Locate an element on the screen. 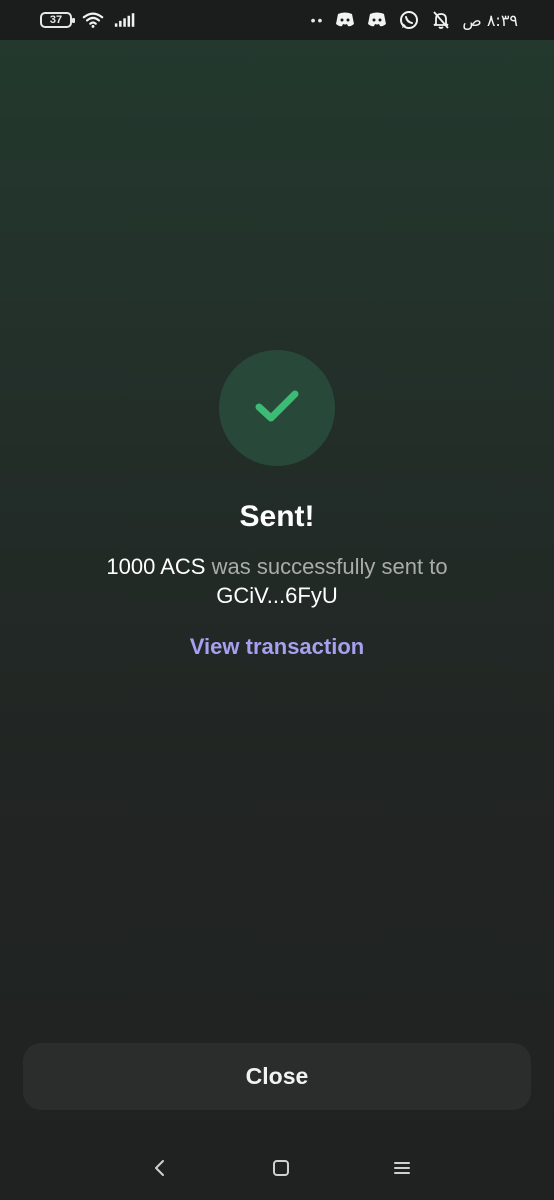 This screenshot has width=554, height=1200. message-text: was successfully sent to is located at coordinates (326, 566).